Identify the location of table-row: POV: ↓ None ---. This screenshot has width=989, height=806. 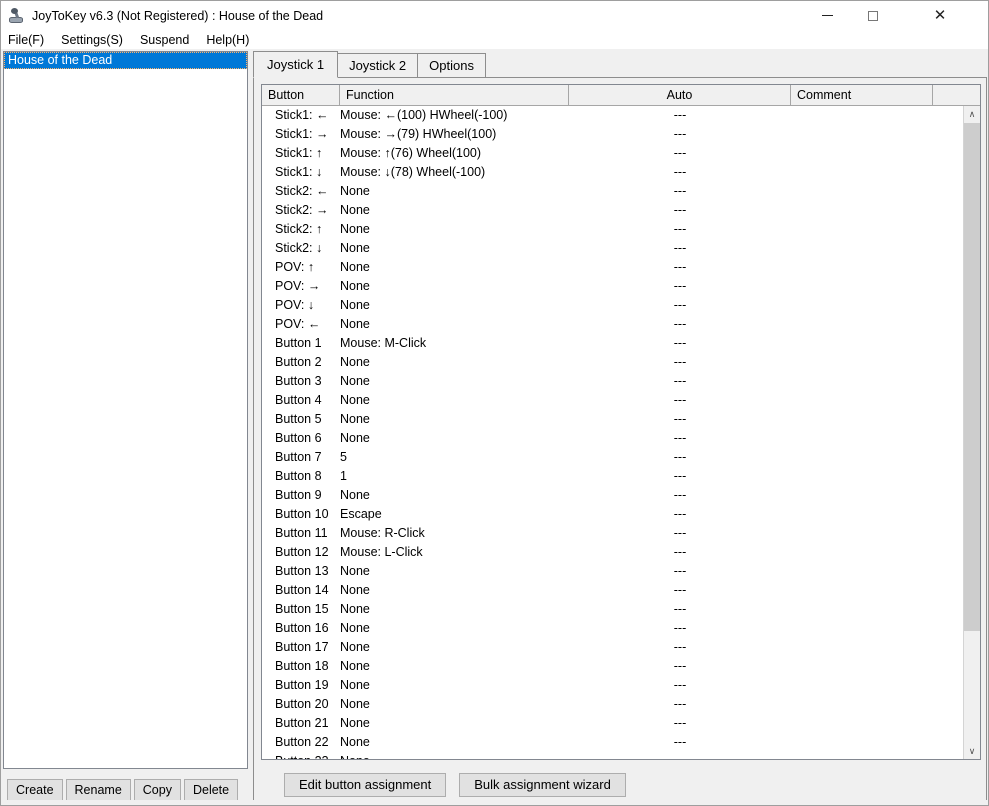
(612, 305).